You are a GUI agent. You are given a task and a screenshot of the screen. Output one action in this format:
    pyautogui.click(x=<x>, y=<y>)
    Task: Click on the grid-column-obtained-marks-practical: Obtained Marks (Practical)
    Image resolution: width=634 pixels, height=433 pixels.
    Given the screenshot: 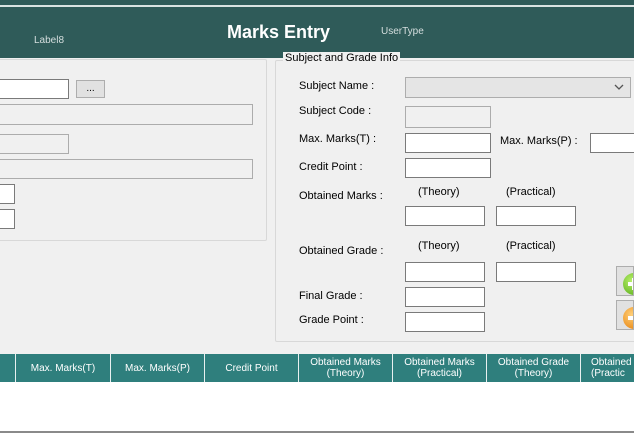 What is the action you would take?
    pyautogui.click(x=440, y=368)
    